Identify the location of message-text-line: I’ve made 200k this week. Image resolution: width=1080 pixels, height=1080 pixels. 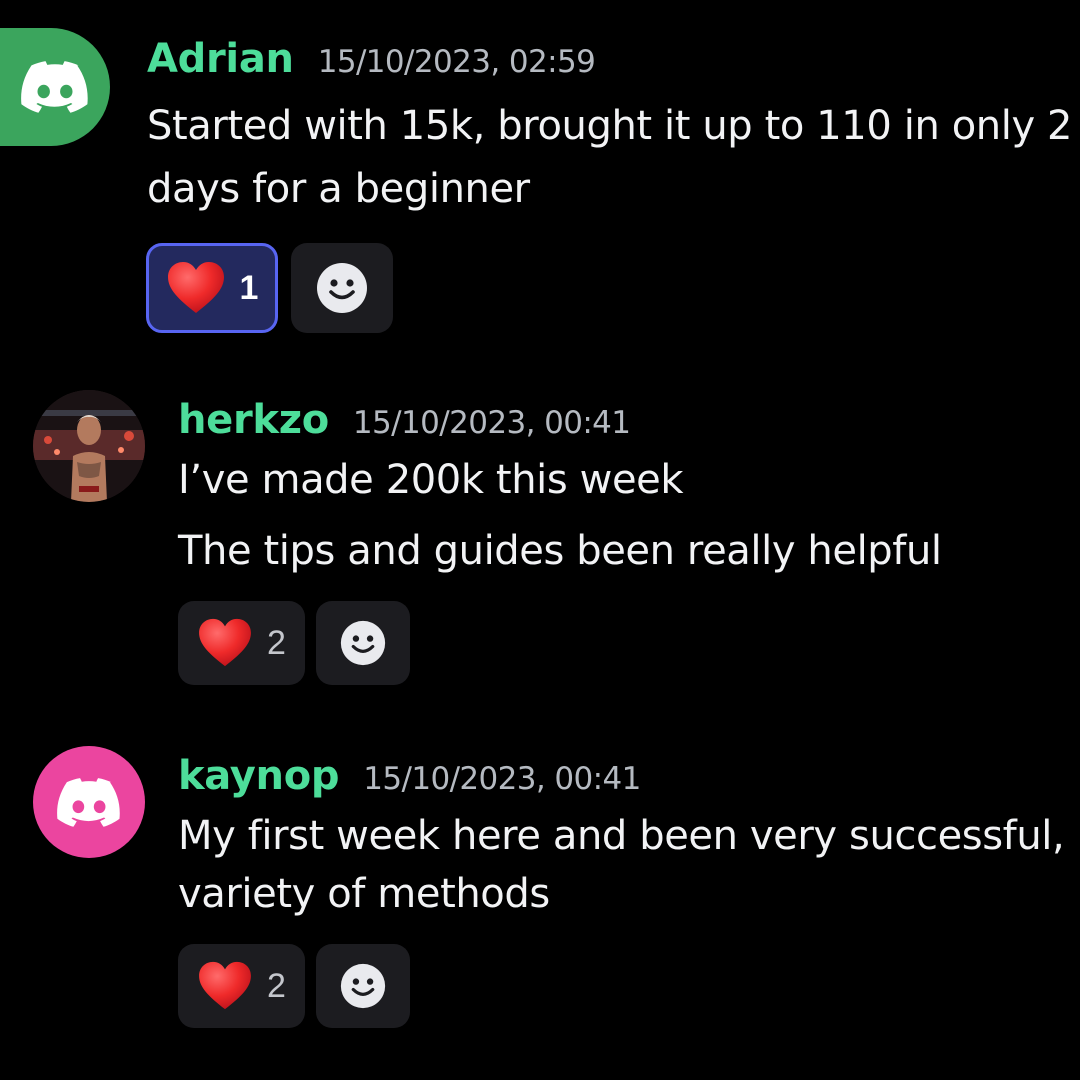
(431, 480).